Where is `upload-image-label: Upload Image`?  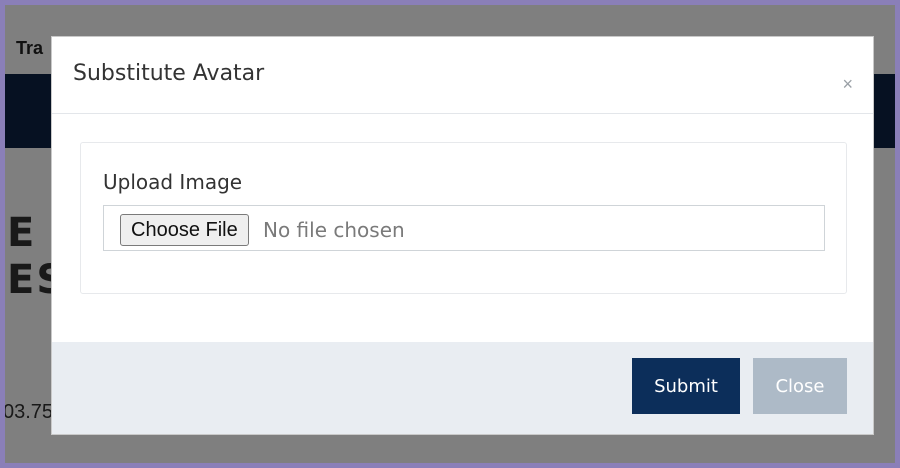 upload-image-label: Upload Image is located at coordinates (173, 182).